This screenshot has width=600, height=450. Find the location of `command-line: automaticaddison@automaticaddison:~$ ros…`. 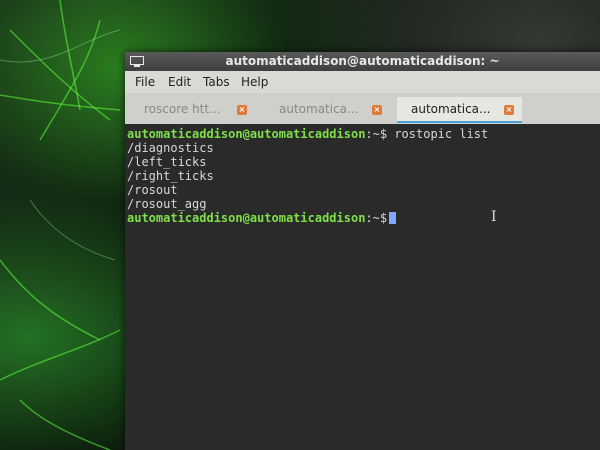

command-line: automaticaddison@automaticaddison:~$ ros… is located at coordinates (307, 134).